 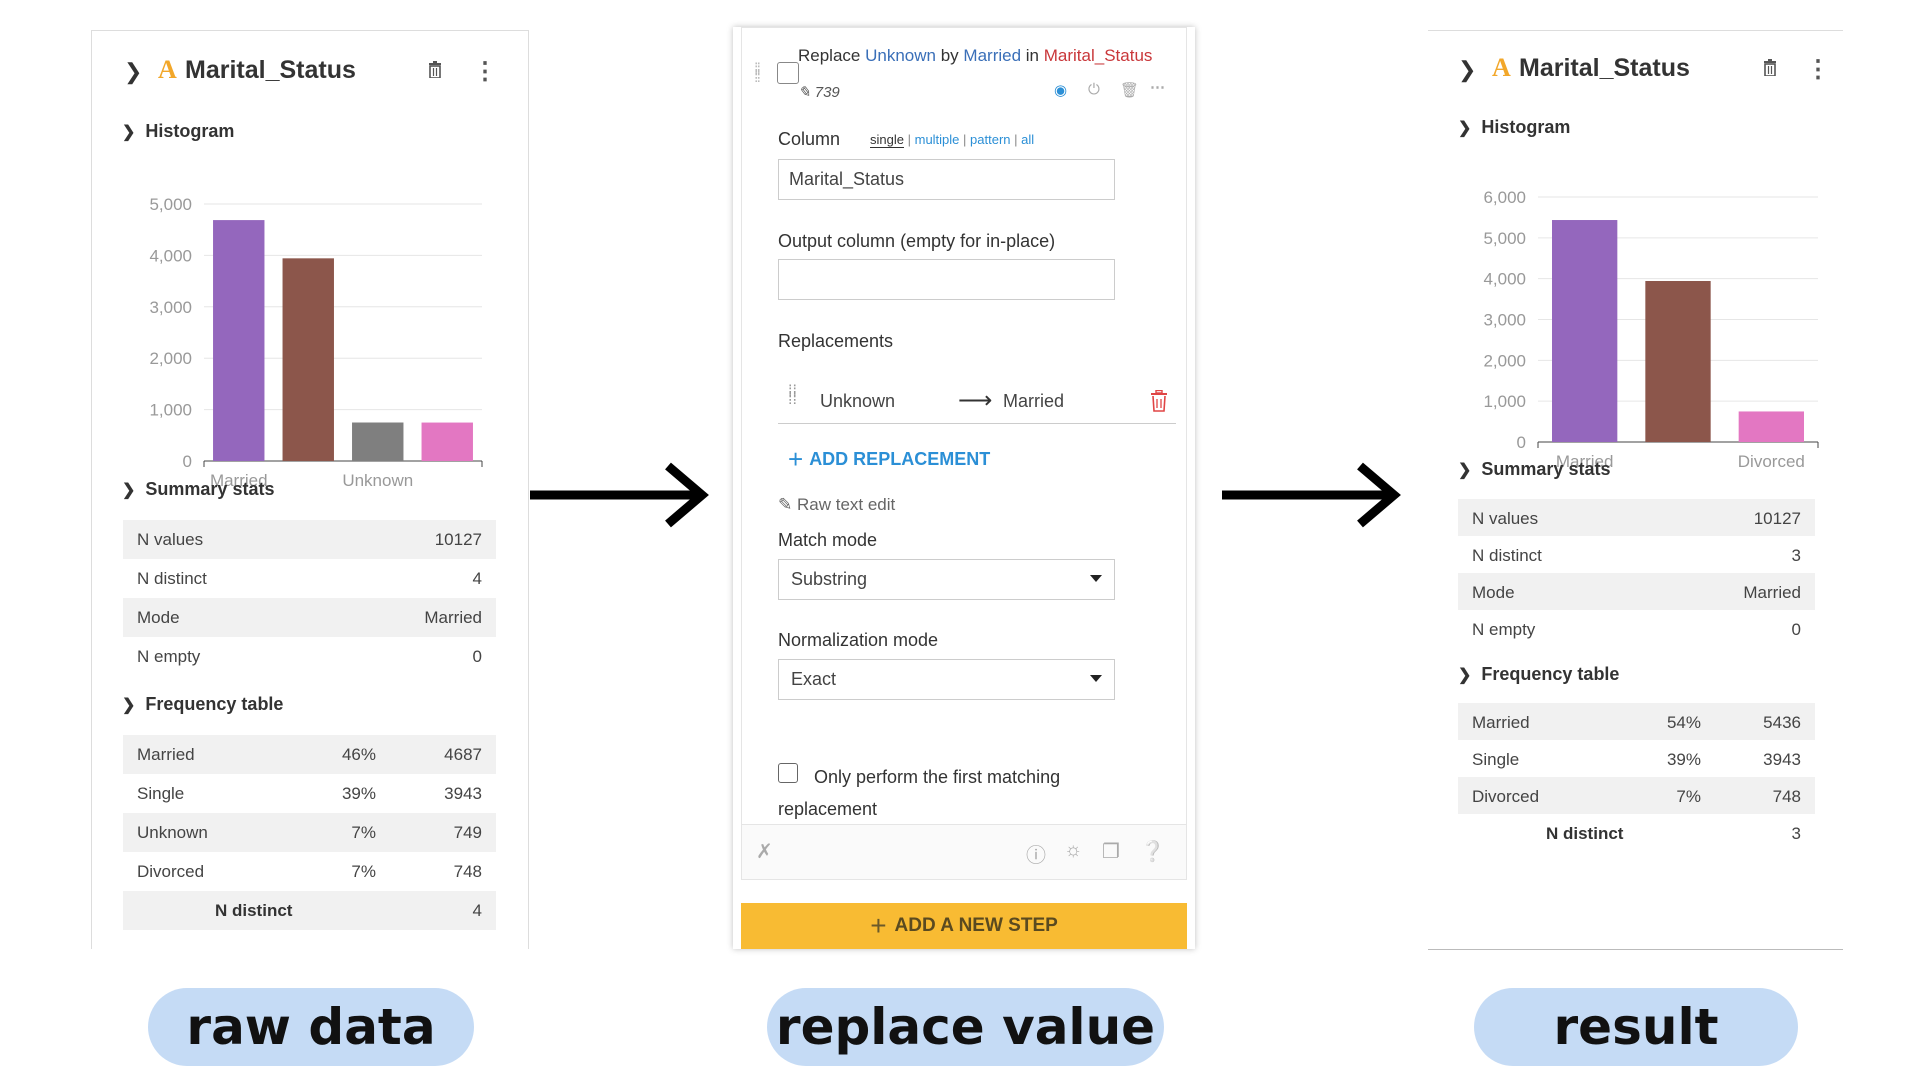 What do you see at coordinates (214, 704) in the screenshot?
I see `frequency-title: Frequency table` at bounding box center [214, 704].